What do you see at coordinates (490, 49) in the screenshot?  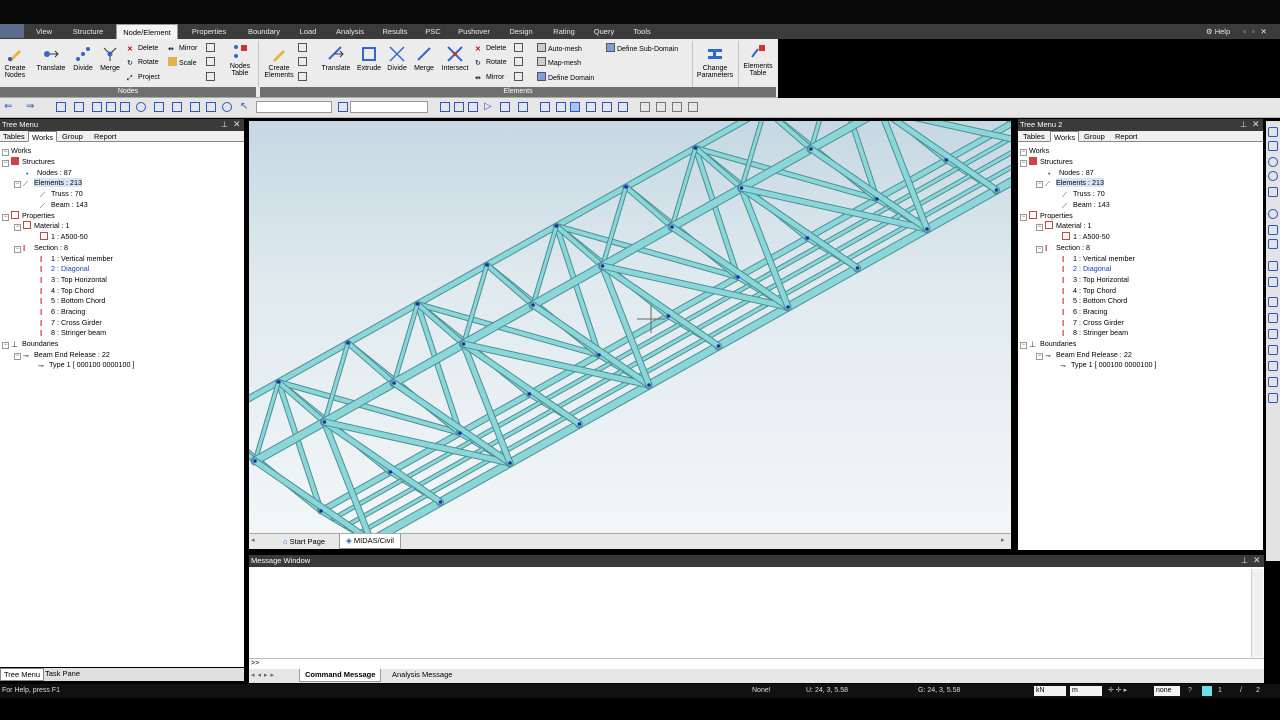 I see `delete-elements-button: ✕ Delete` at bounding box center [490, 49].